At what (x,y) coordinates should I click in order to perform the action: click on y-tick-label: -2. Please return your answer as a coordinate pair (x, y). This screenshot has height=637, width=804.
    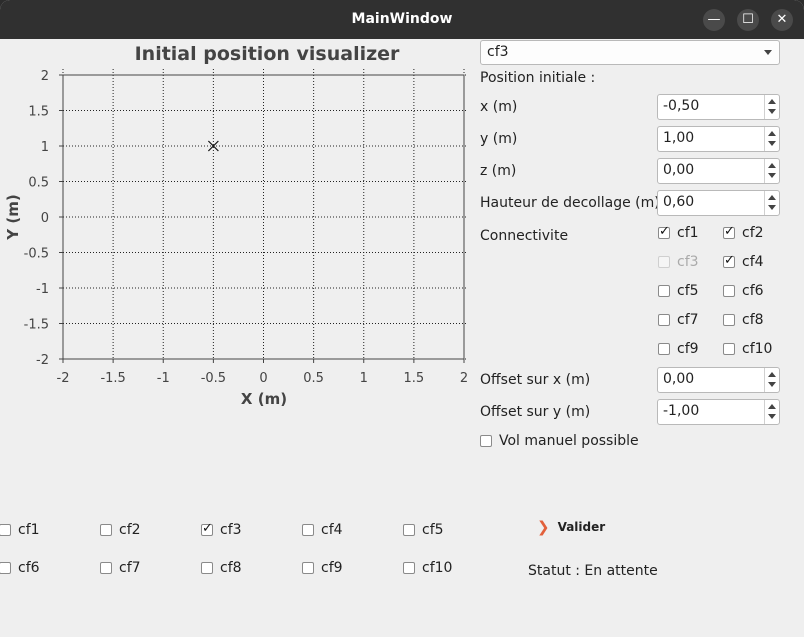
    Looking at the image, I should click on (42, 360).